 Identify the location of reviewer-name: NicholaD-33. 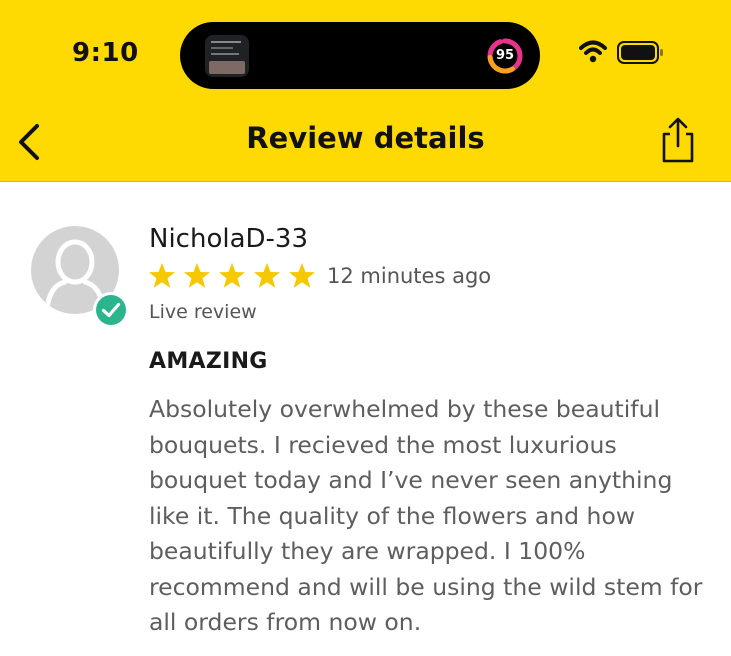
(228, 239).